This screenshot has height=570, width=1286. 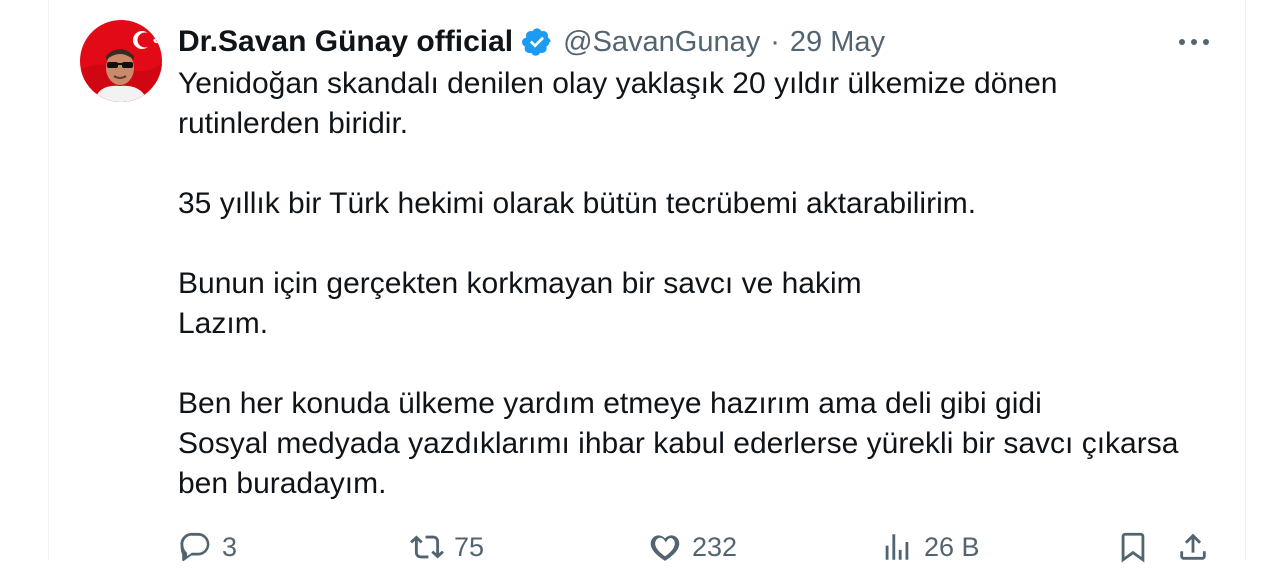 I want to click on author-name: Dr.Savan Günay official, so click(x=345, y=42).